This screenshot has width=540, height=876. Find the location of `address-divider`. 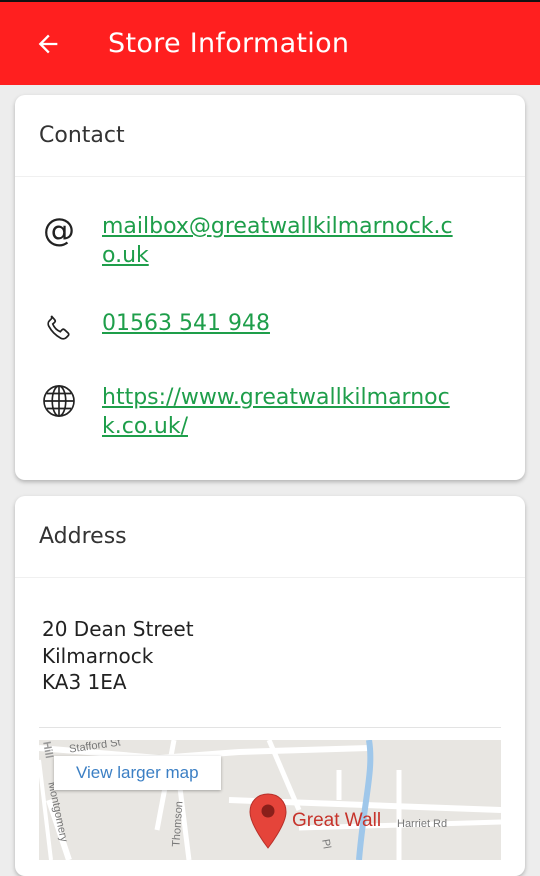

address-divider is located at coordinates (270, 727).